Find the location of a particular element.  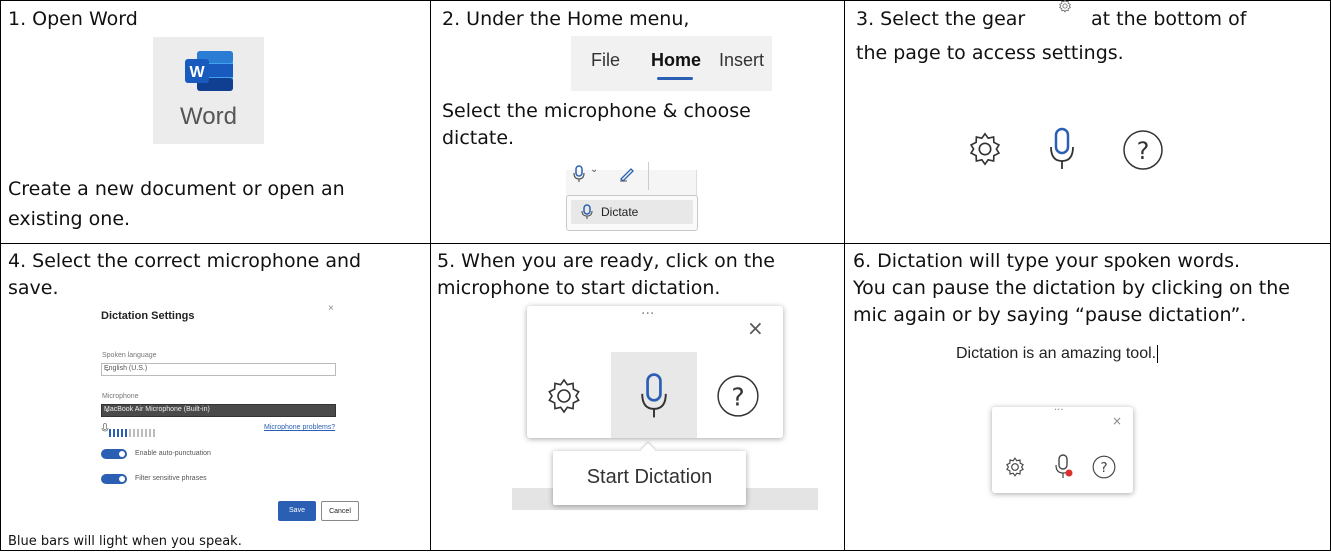

table-left-border is located at coordinates (0, 275).